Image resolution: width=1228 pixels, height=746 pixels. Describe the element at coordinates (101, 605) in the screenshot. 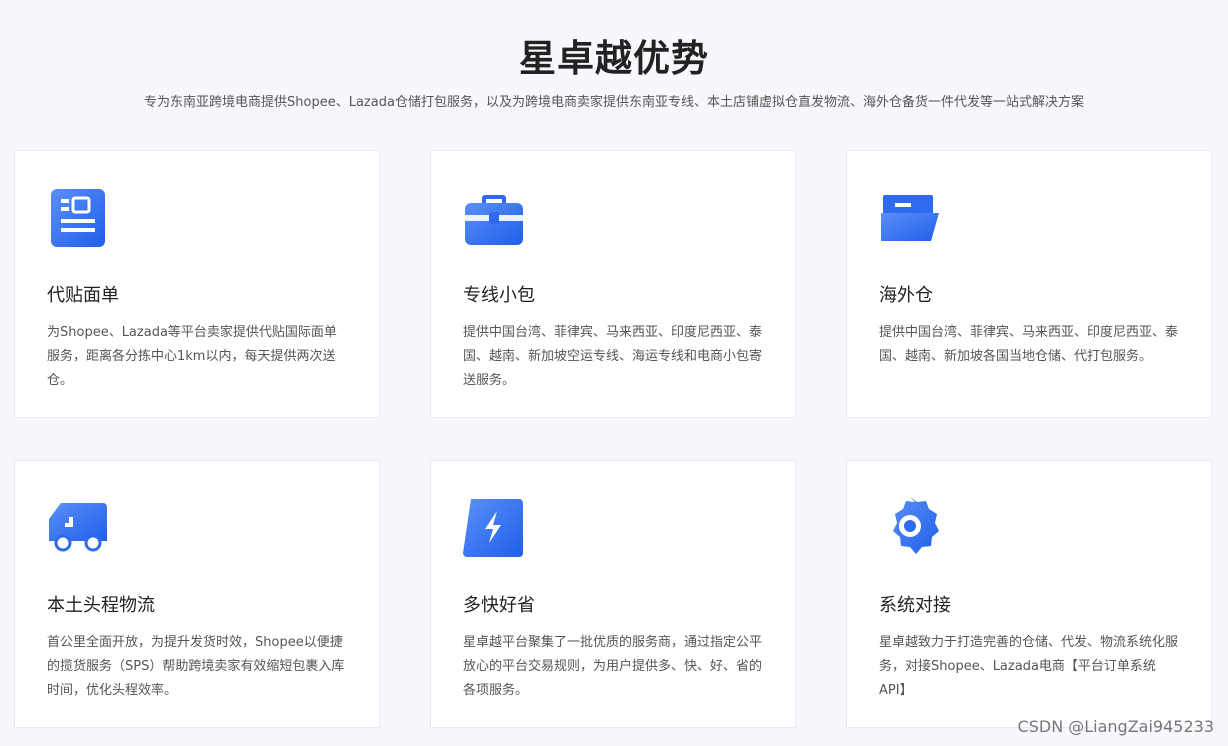

I see `card-title: 本土头程物流` at that location.